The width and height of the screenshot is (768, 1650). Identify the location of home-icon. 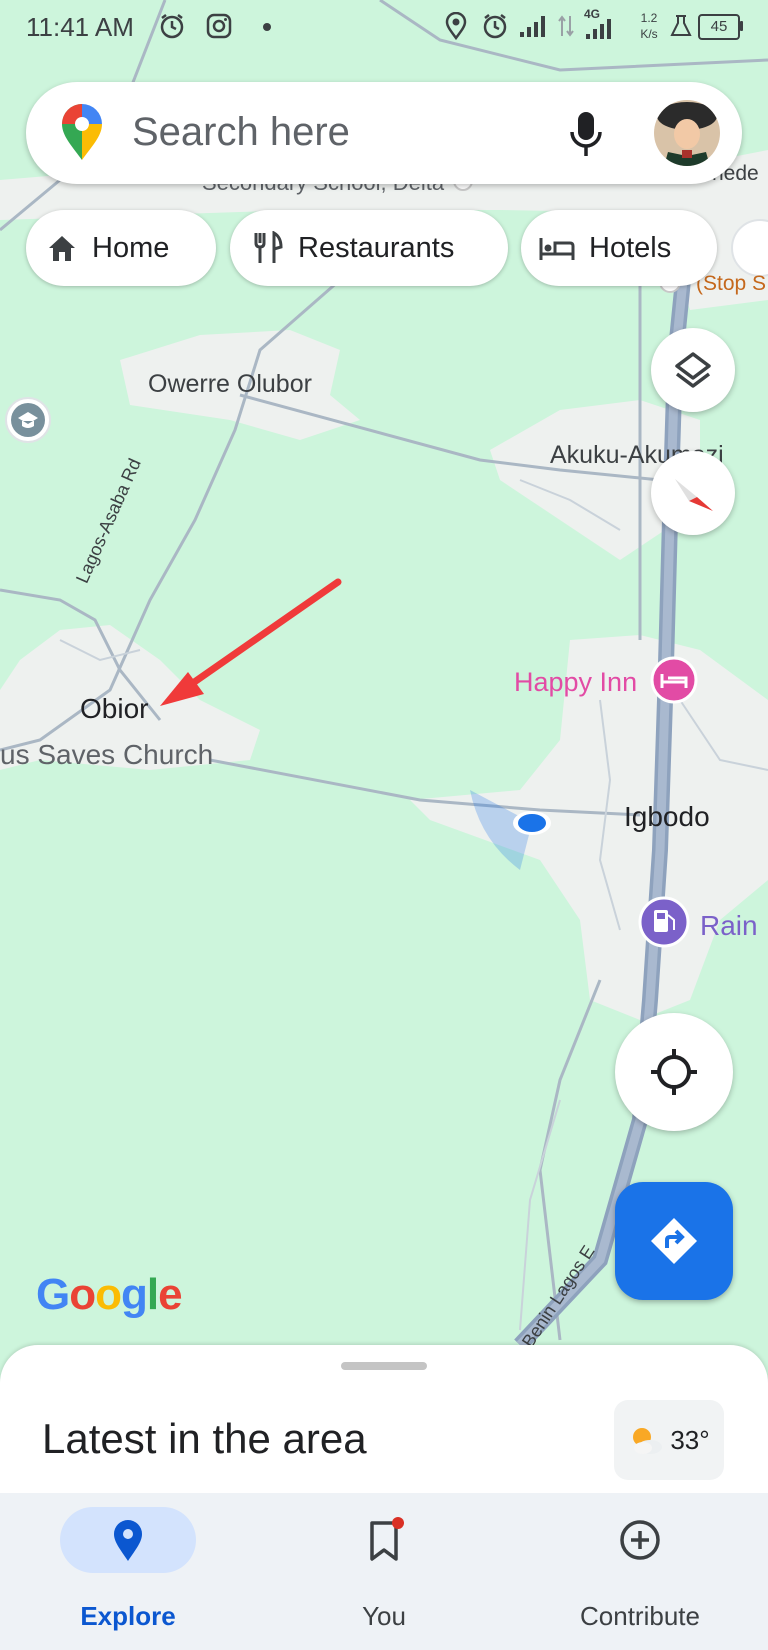
(62, 248).